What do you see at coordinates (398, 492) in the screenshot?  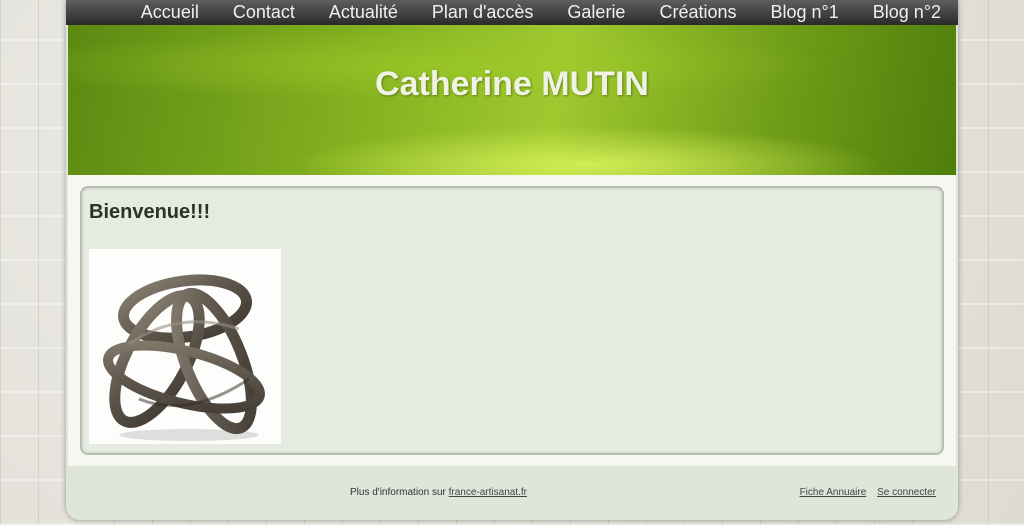 I see `footer-info-text: Plus d'information sur` at bounding box center [398, 492].